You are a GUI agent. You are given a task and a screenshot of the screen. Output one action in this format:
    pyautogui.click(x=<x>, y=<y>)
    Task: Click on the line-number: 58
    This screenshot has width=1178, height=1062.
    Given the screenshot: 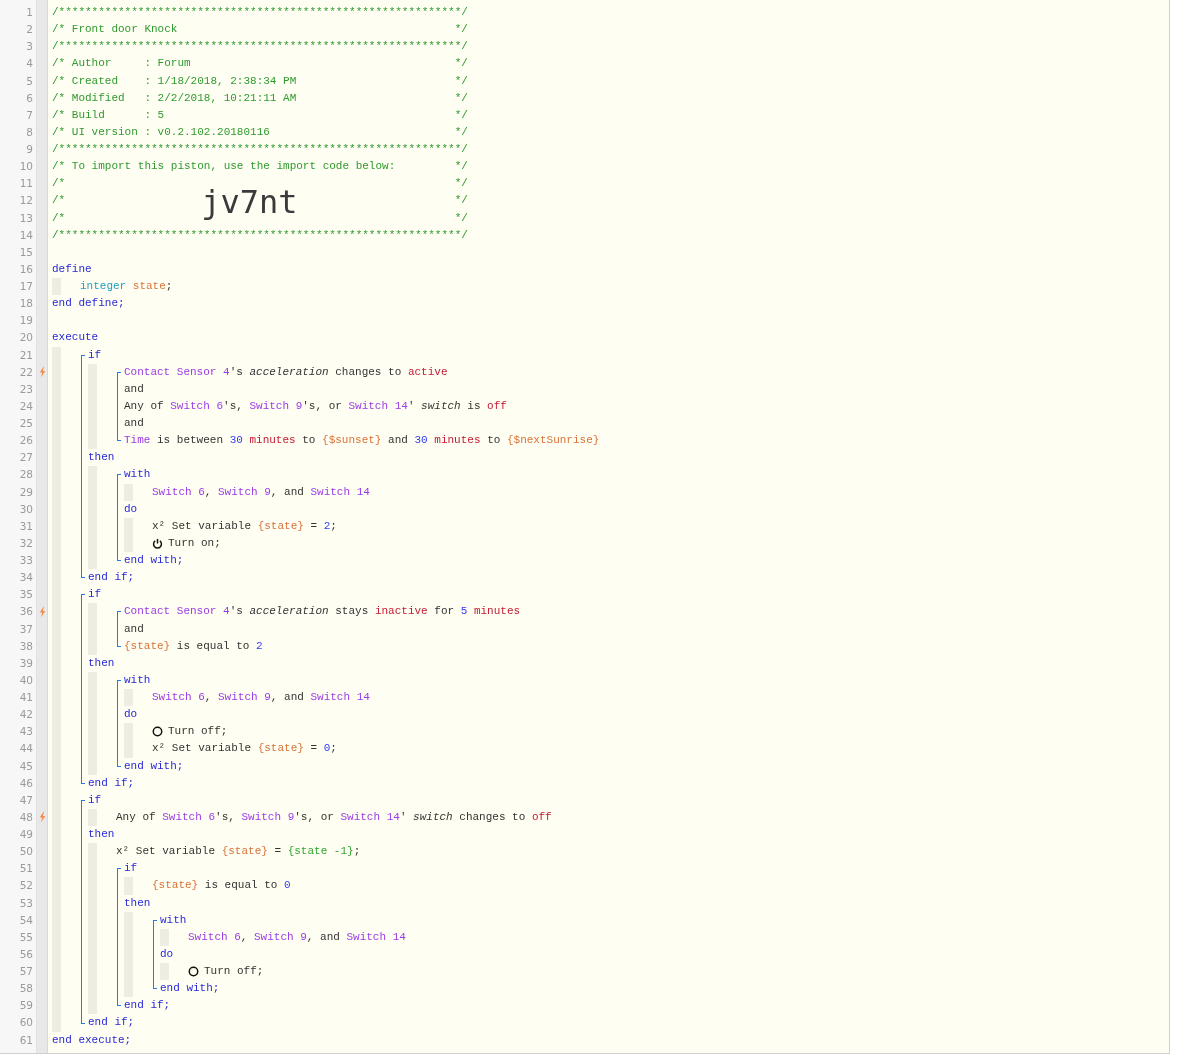 What is the action you would take?
    pyautogui.click(x=26, y=988)
    